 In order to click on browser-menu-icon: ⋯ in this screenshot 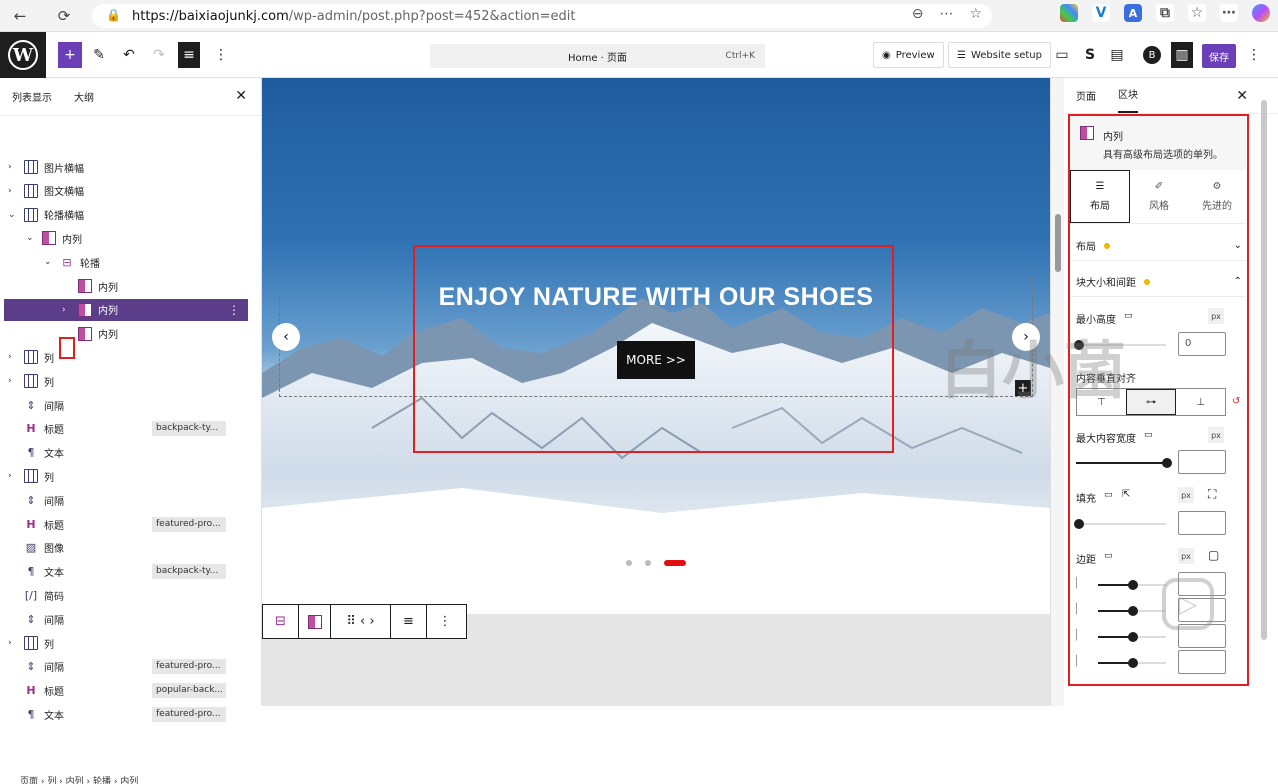, I will do `click(1229, 13)`.